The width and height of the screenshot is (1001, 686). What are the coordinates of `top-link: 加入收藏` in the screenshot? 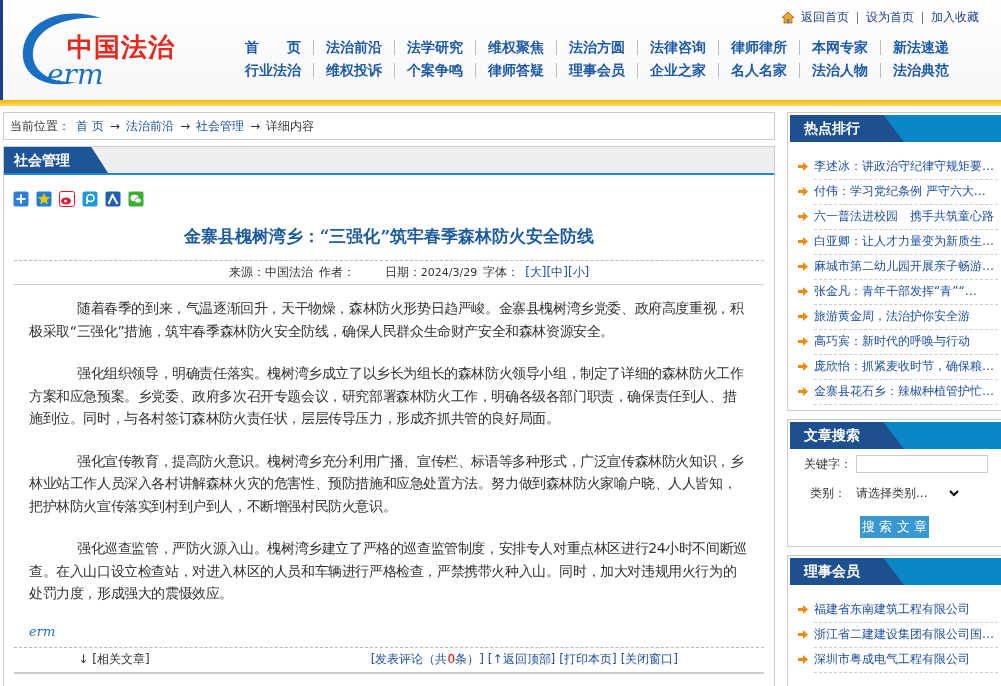 It's located at (955, 17).